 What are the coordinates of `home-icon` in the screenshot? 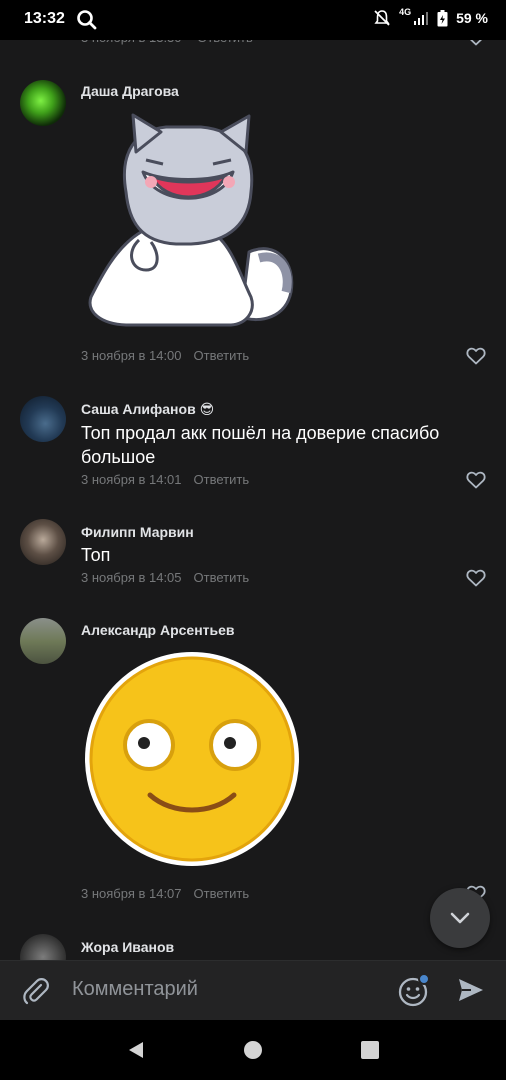 It's located at (253, 1050).